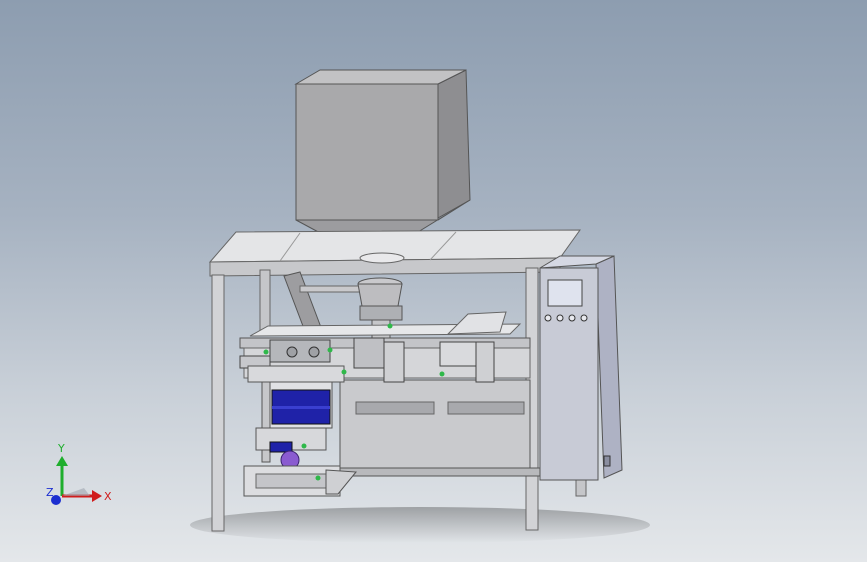 The height and width of the screenshot is (562, 867). Describe the element at coordinates (380, 295) in the screenshot. I see `cone-body` at that location.